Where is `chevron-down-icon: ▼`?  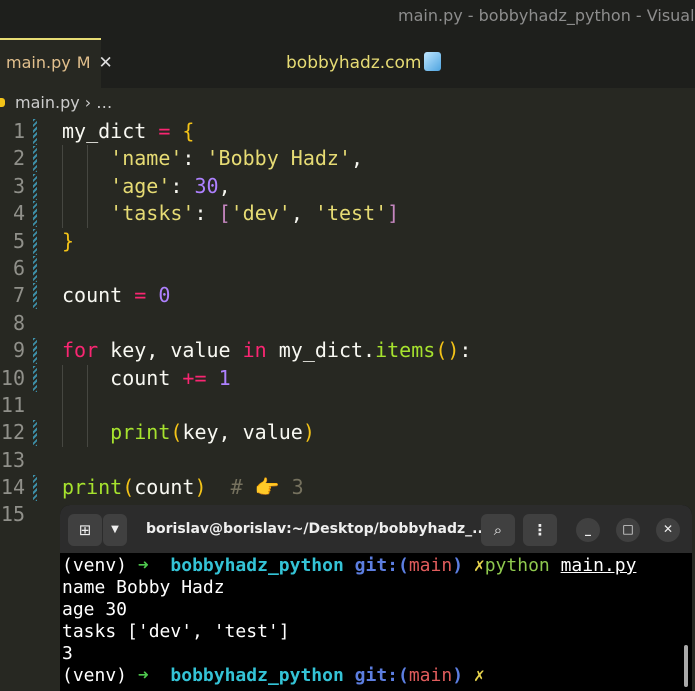 chevron-down-icon: ▼ is located at coordinates (115, 530).